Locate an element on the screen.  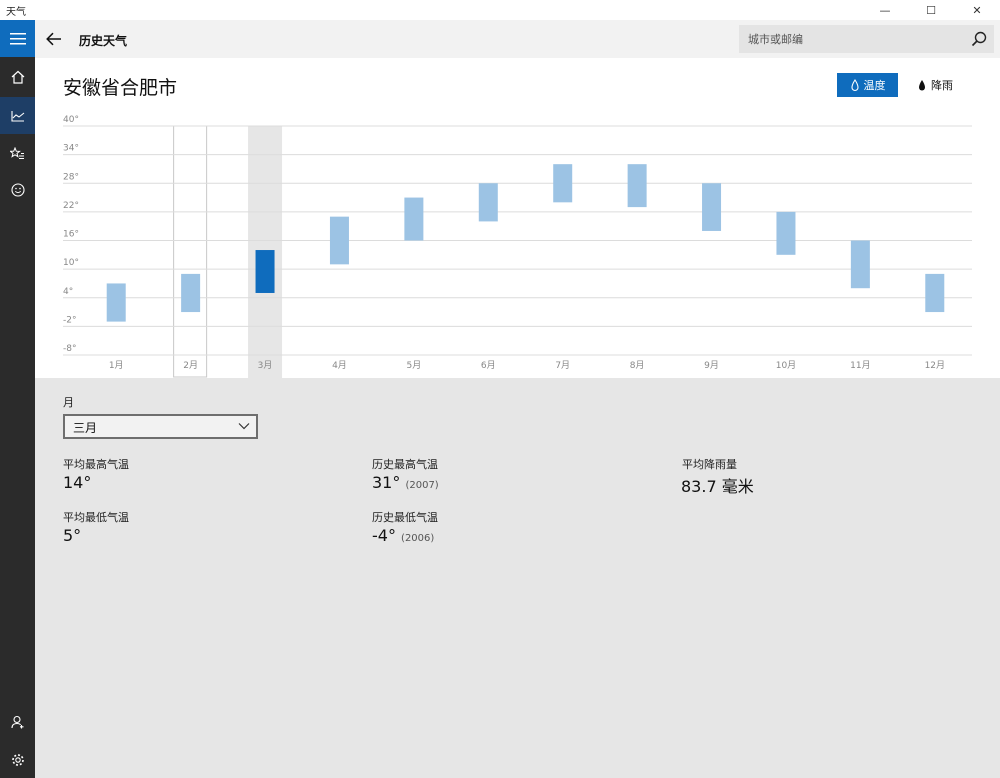
x-tick-label: 4月 is located at coordinates (339, 365).